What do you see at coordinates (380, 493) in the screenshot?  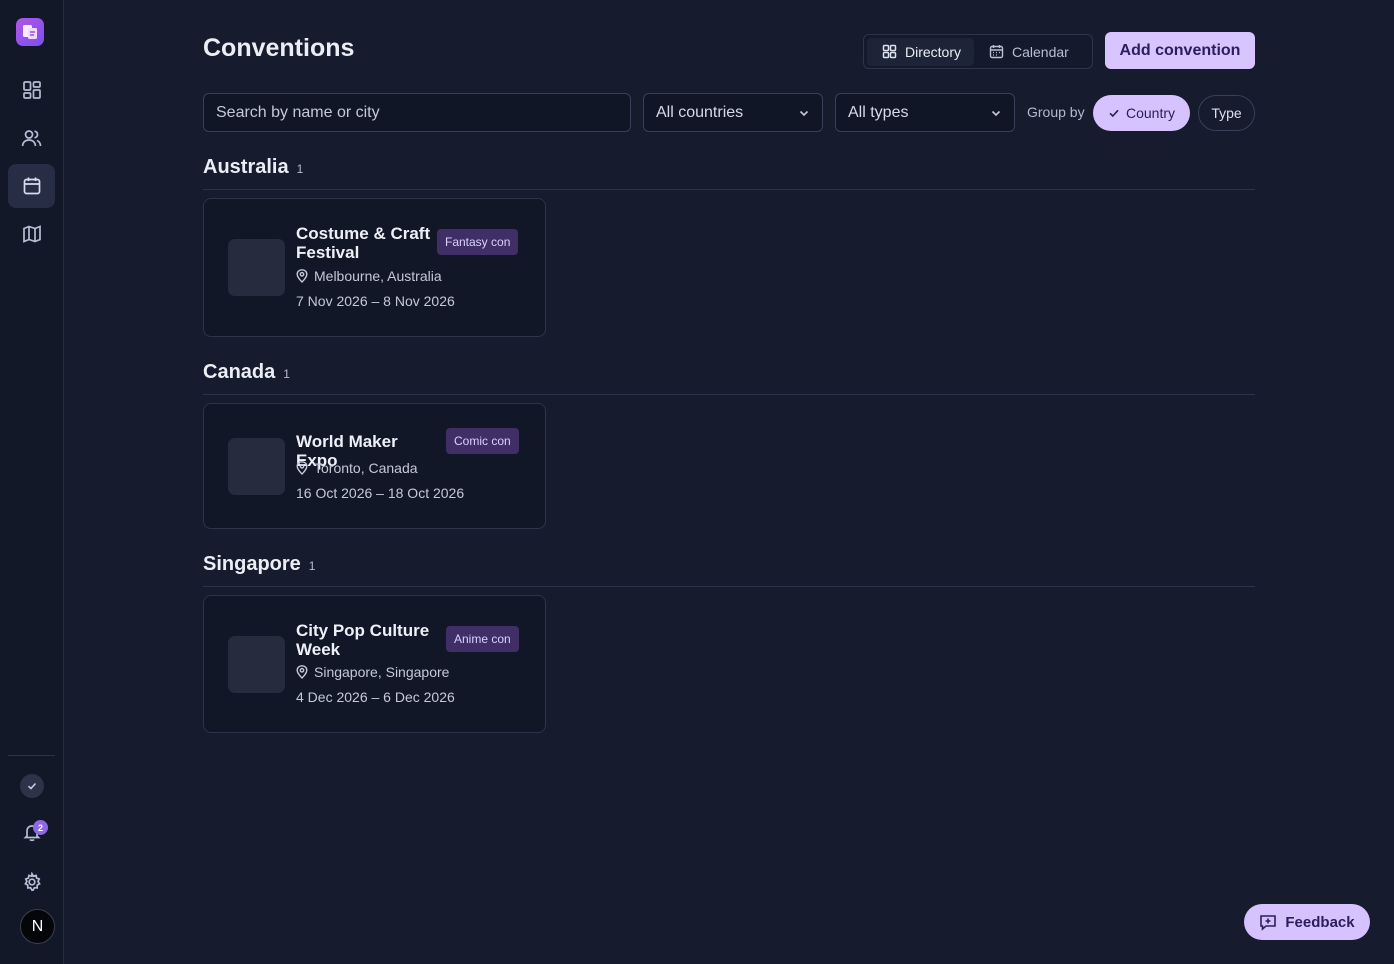 I see `convention-dates: 16 Oct 2026 – 18 Oct 2026` at bounding box center [380, 493].